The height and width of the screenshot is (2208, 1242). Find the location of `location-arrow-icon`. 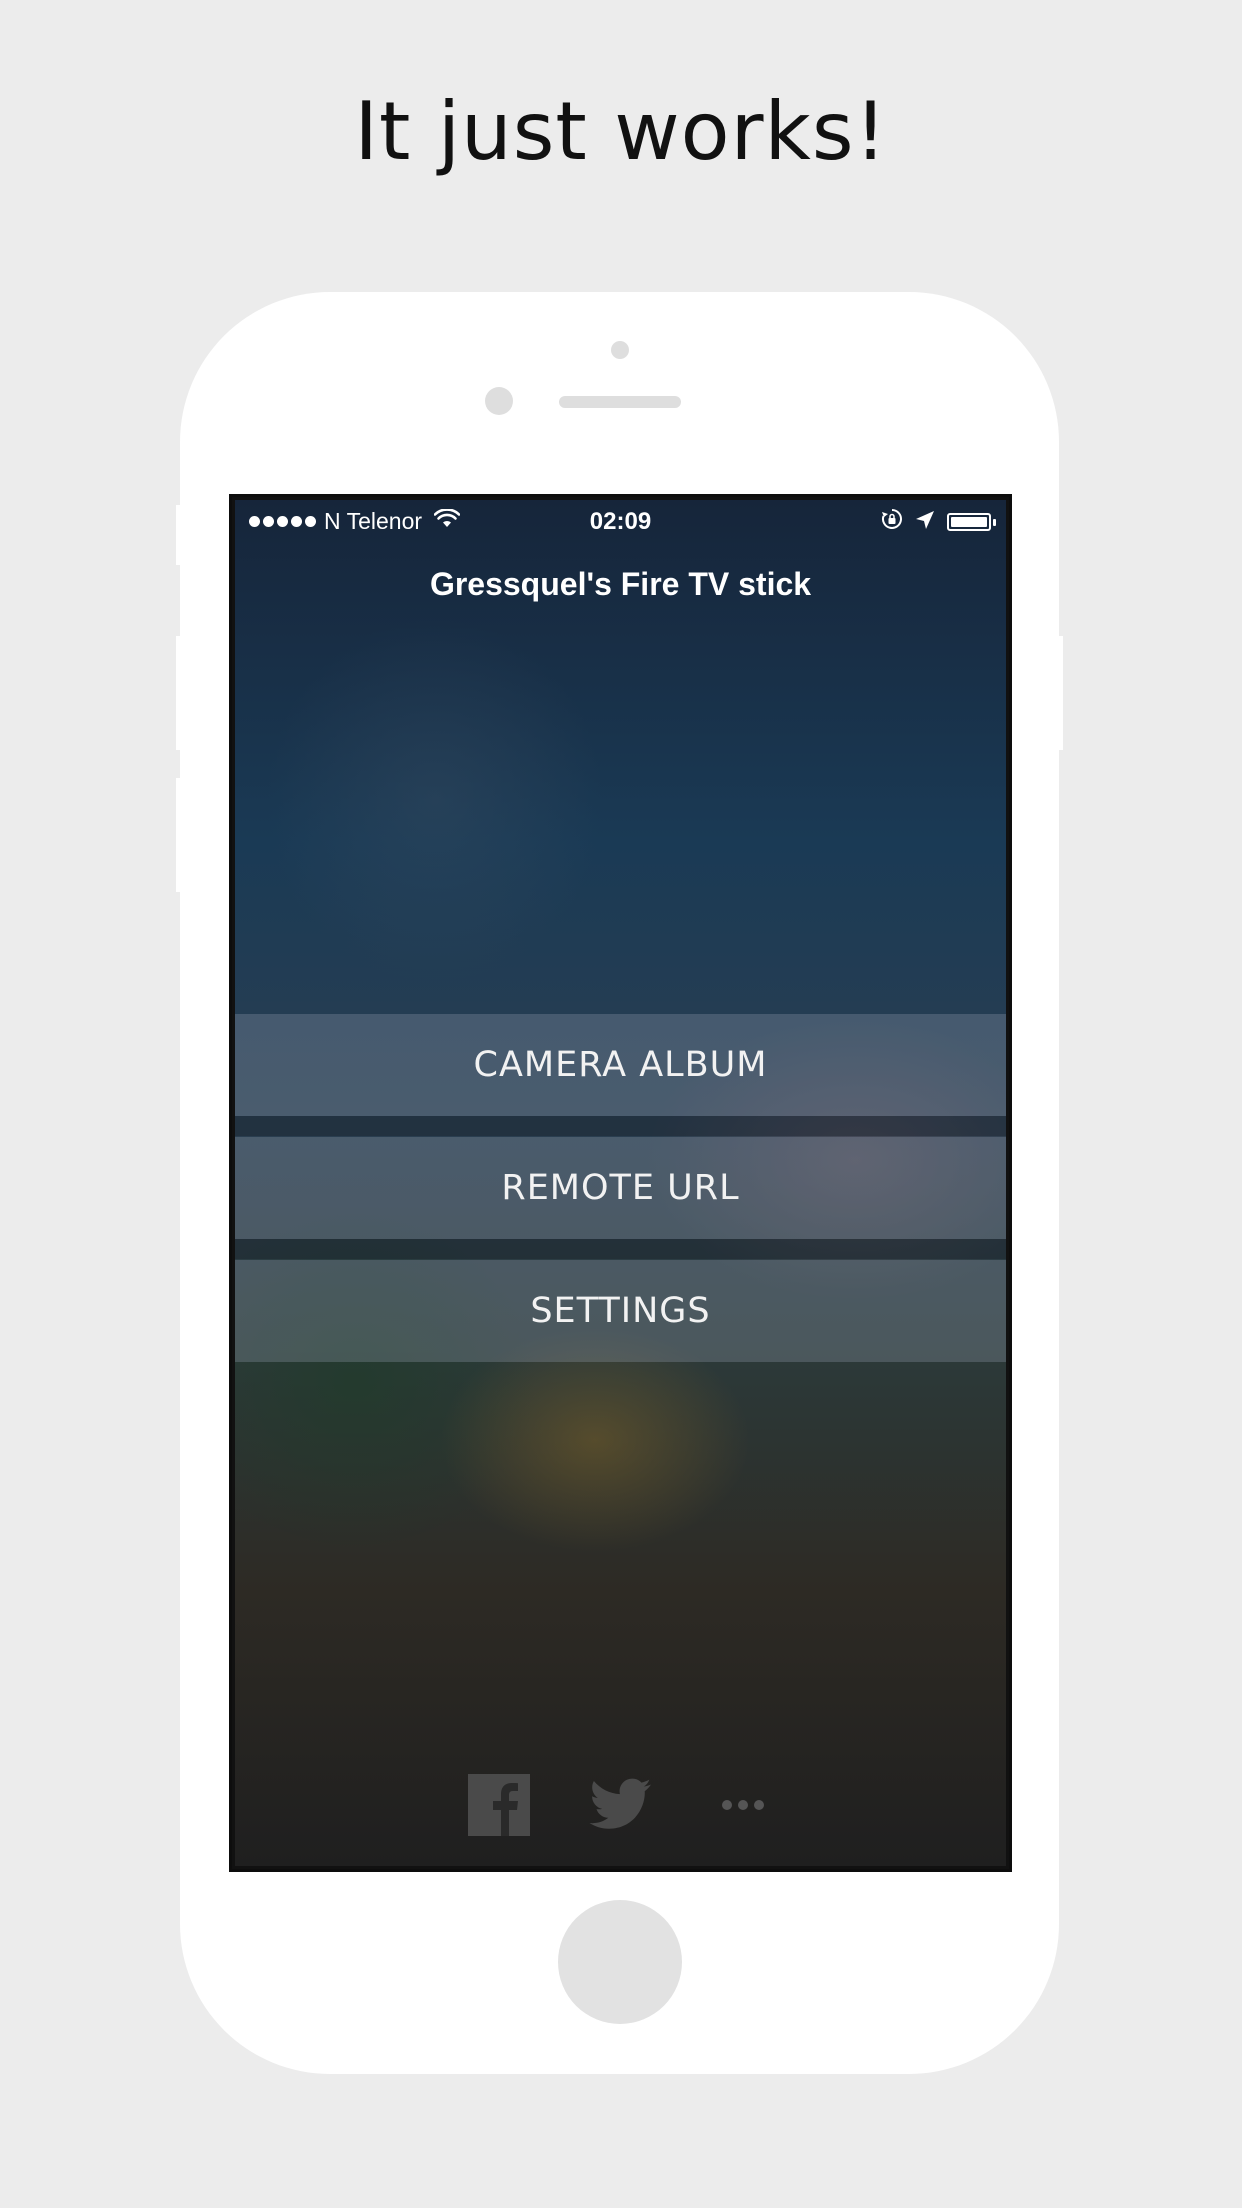

location-arrow-icon is located at coordinates (925, 522).